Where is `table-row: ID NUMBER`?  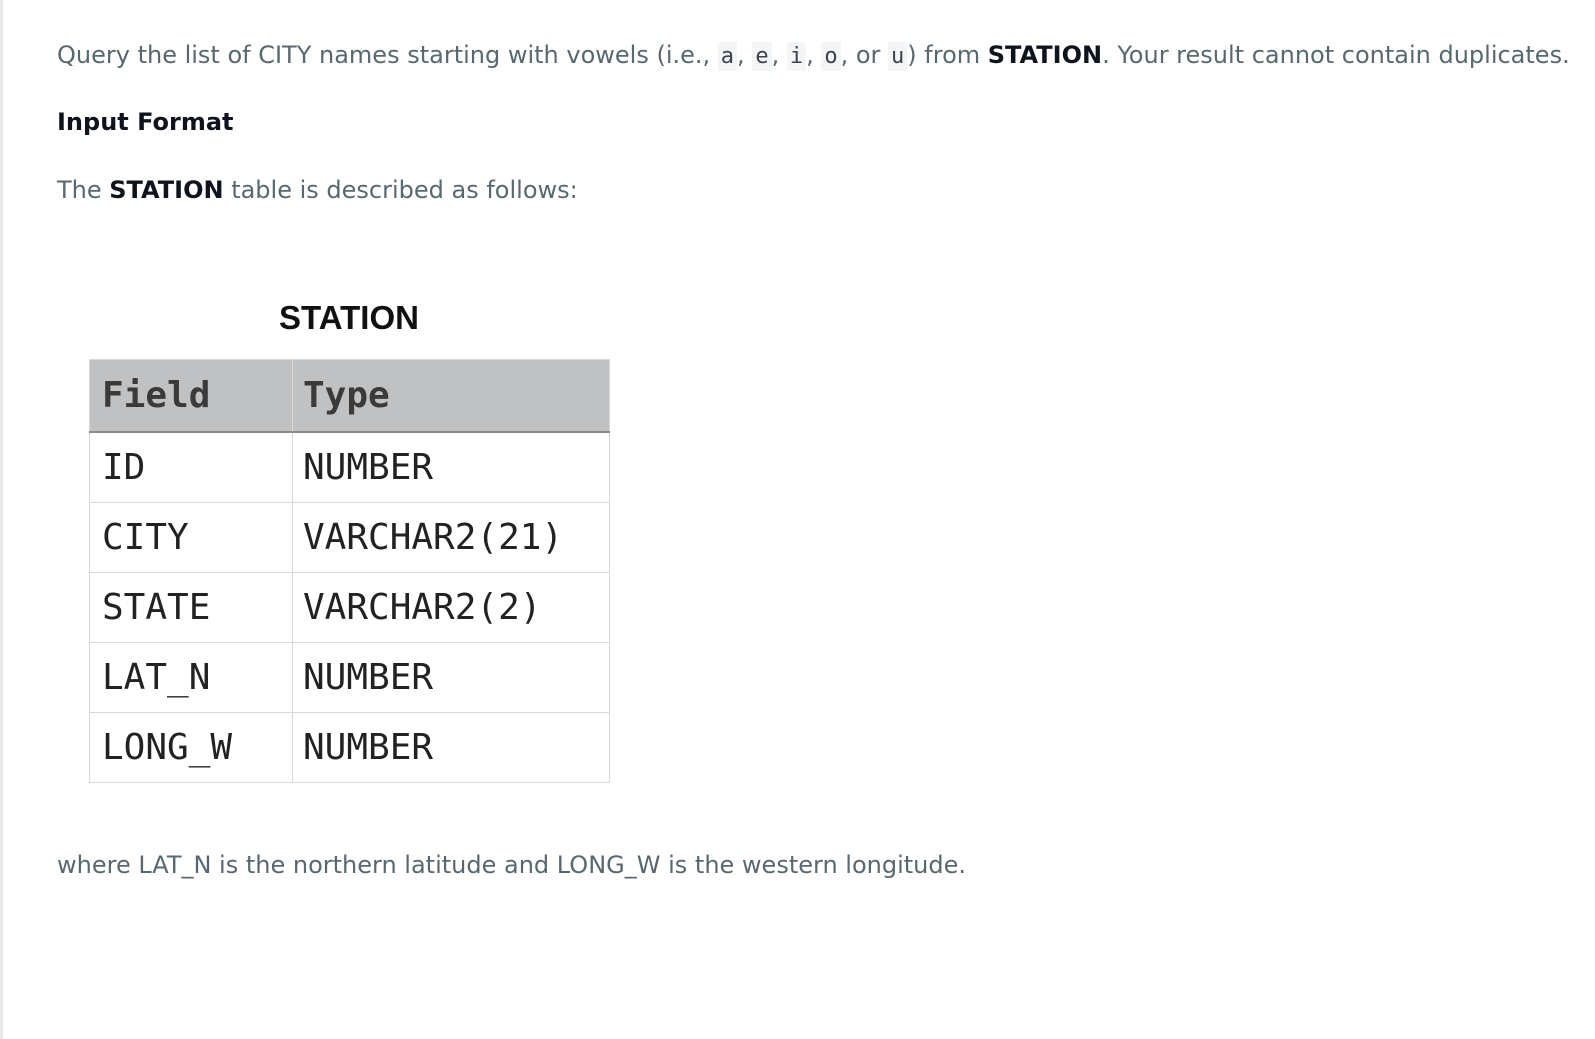 table-row: ID NUMBER is located at coordinates (349, 467).